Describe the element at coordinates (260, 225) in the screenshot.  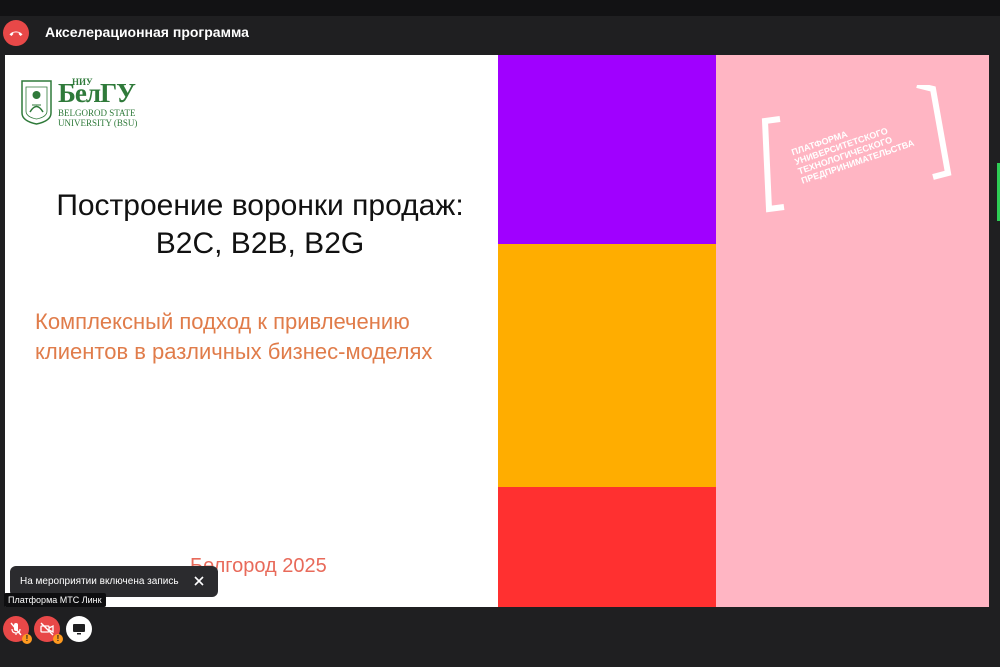
I see `slide-title: Построение воронки продаж: B2C, B2B, B2G` at that location.